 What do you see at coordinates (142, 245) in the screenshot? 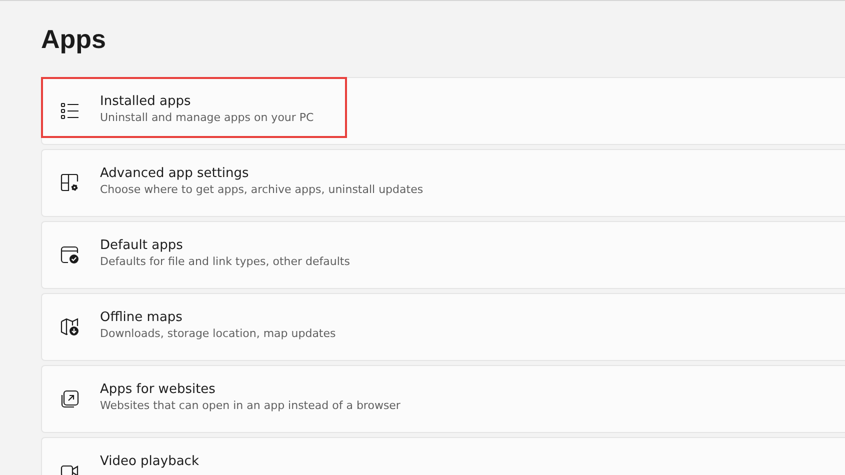
I see `item-title: Default apps` at bounding box center [142, 245].